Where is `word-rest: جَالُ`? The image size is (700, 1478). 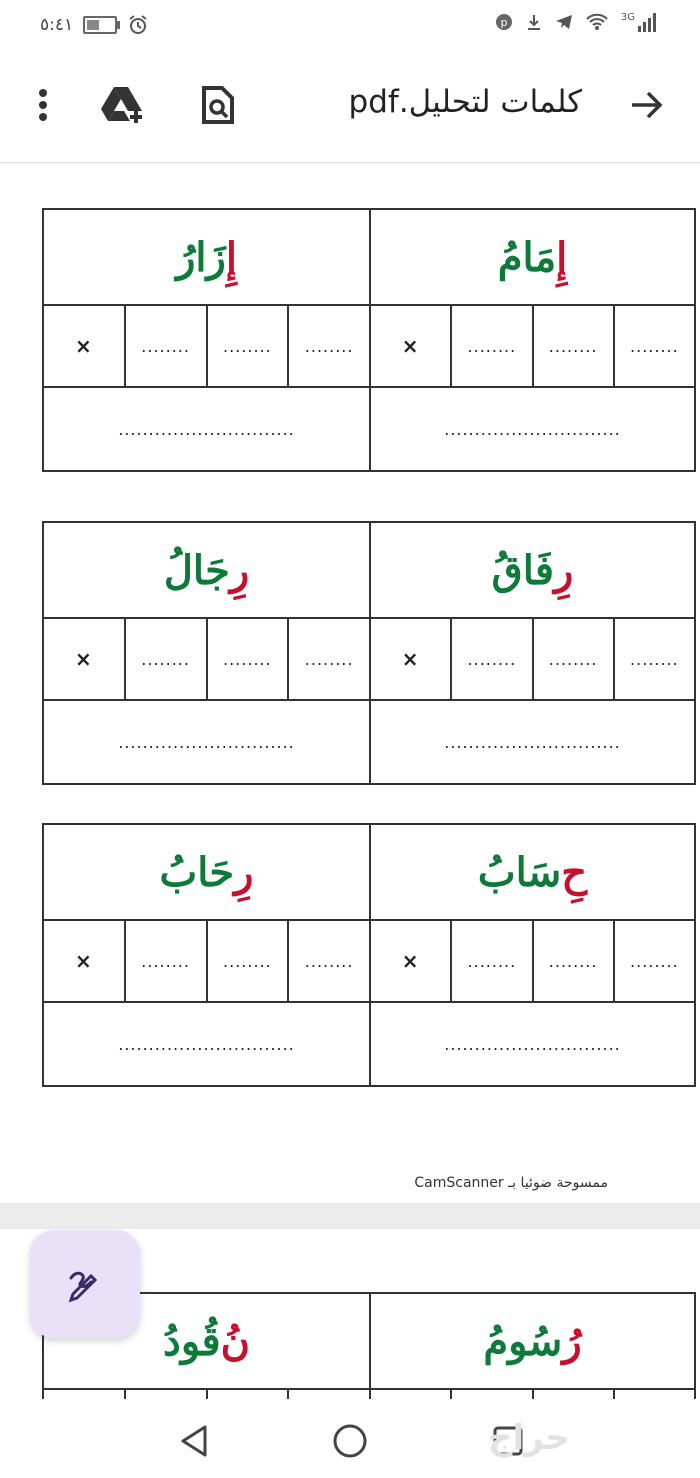
word-rest: جَالُ is located at coordinates (196, 570).